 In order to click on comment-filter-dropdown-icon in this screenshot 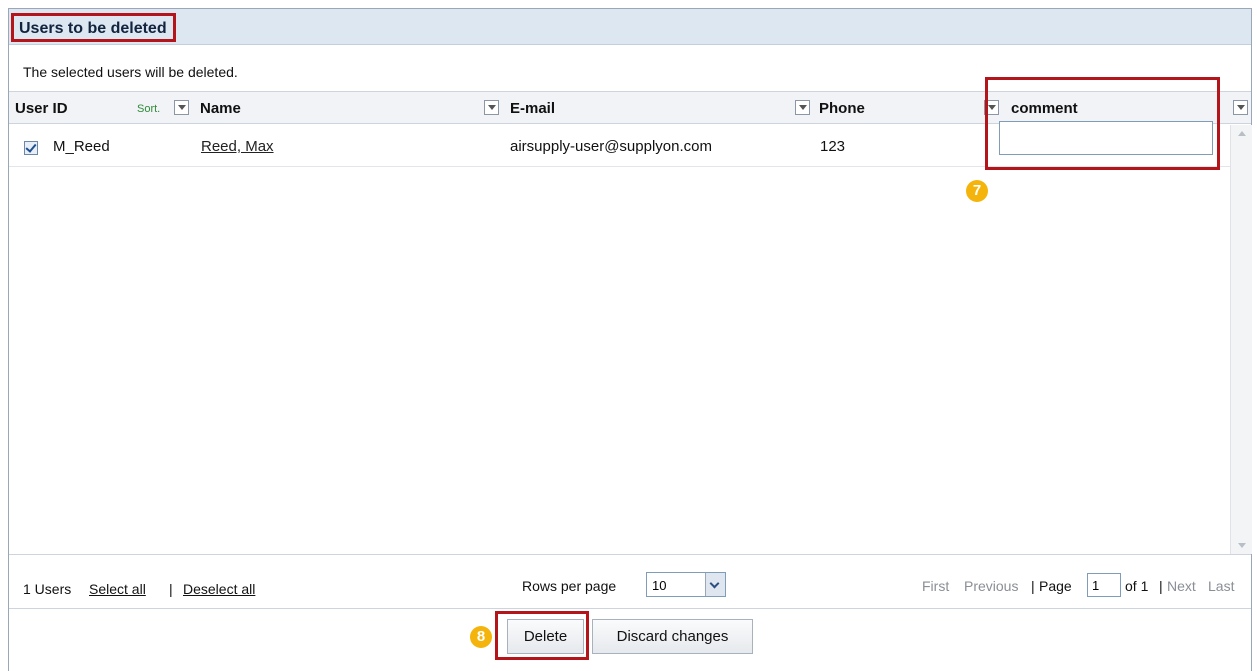, I will do `click(1240, 107)`.